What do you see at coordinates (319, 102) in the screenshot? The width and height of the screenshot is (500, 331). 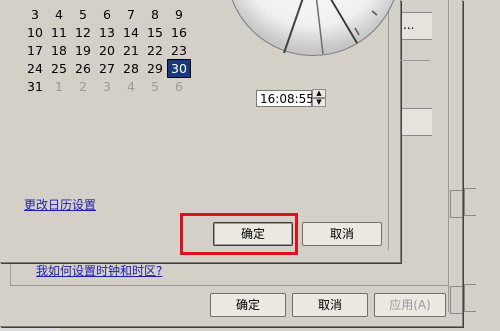 I see `spin-down-icon: ▼` at bounding box center [319, 102].